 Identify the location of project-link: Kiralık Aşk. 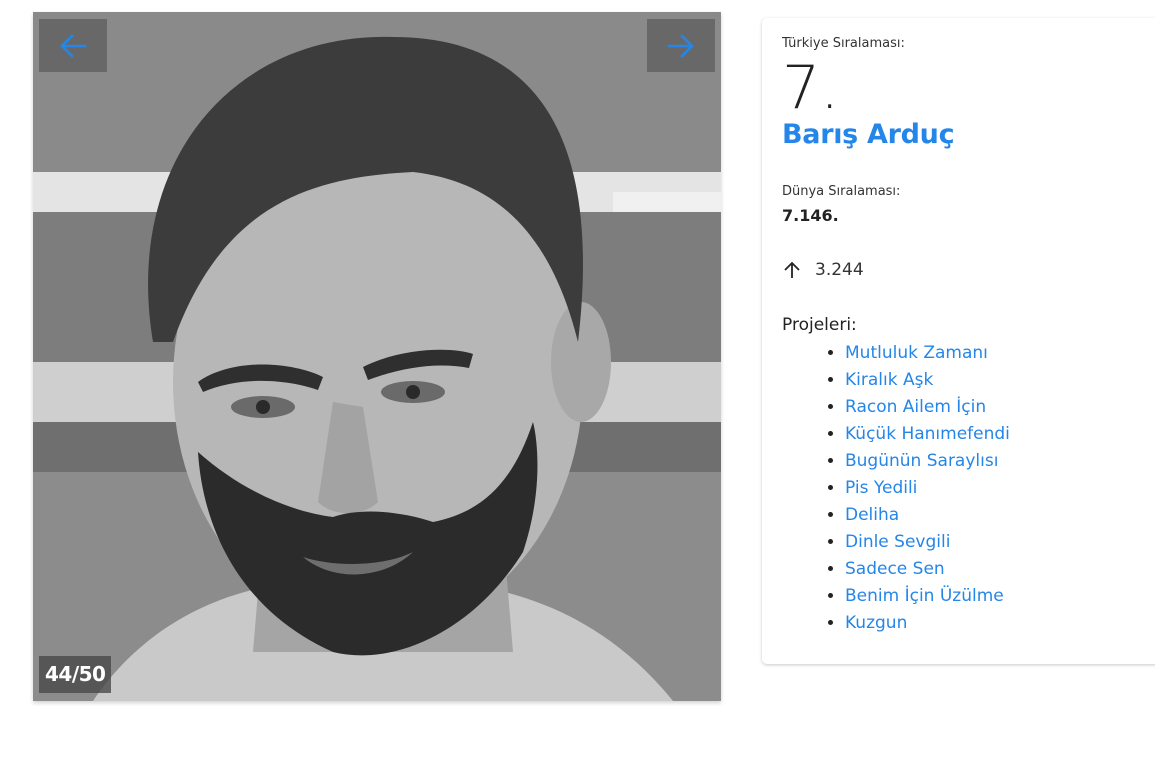
(889, 380).